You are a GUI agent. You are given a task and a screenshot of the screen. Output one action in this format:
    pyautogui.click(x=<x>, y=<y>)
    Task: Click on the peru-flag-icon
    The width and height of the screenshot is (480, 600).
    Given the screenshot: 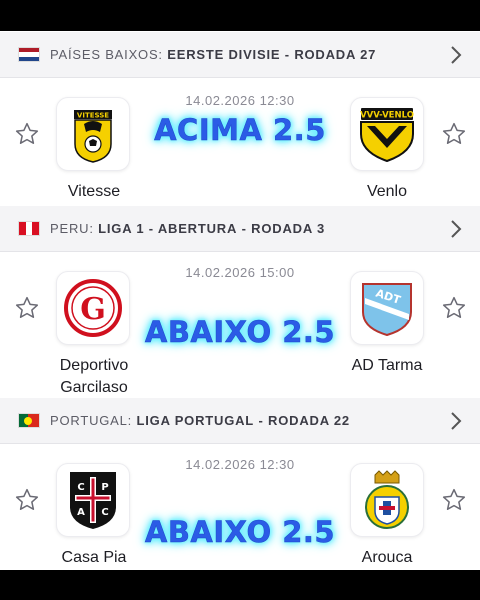 What is the action you would take?
    pyautogui.click(x=29, y=228)
    